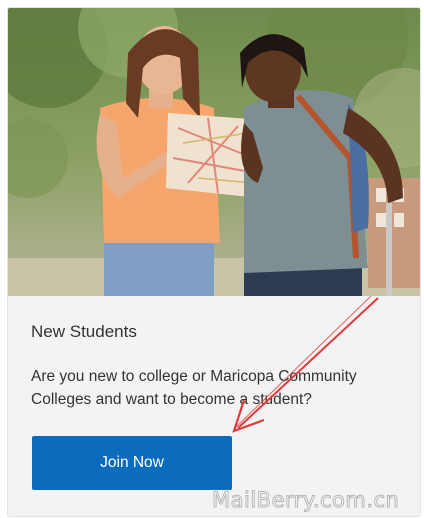  What do you see at coordinates (84, 331) in the screenshot?
I see `card-title: New Students` at bounding box center [84, 331].